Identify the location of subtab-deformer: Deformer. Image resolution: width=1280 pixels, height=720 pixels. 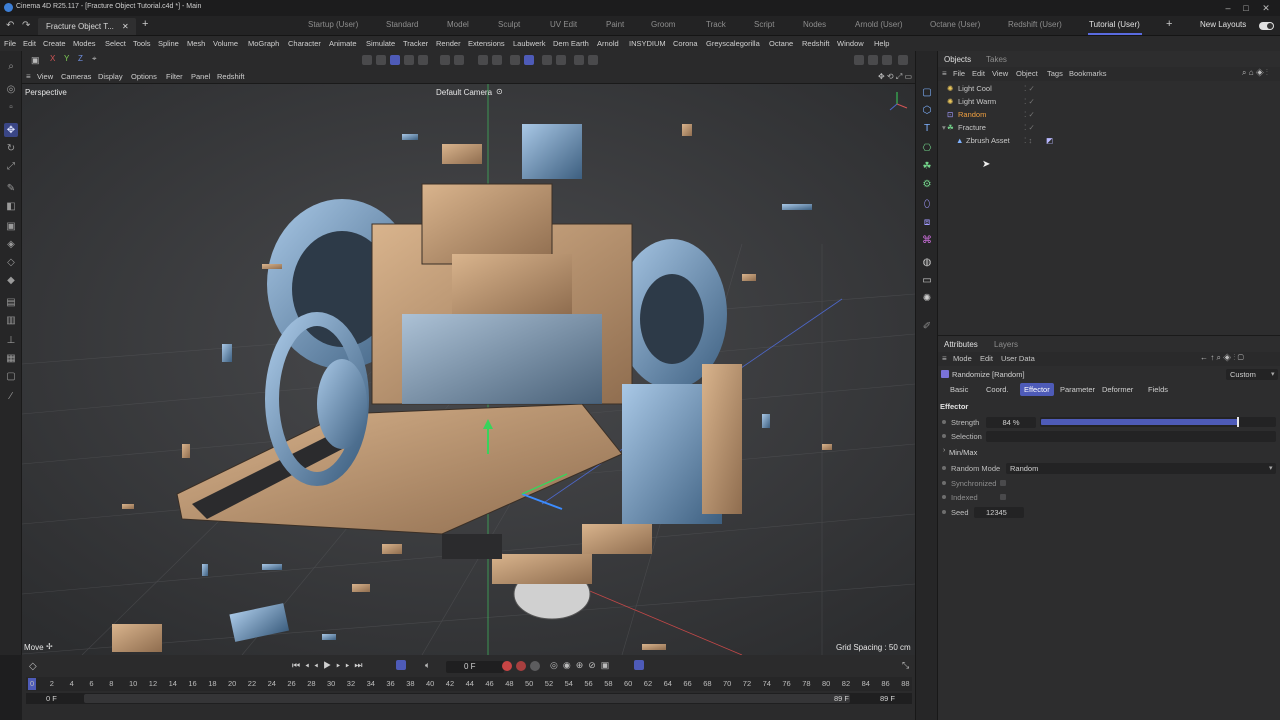
(1117, 389).